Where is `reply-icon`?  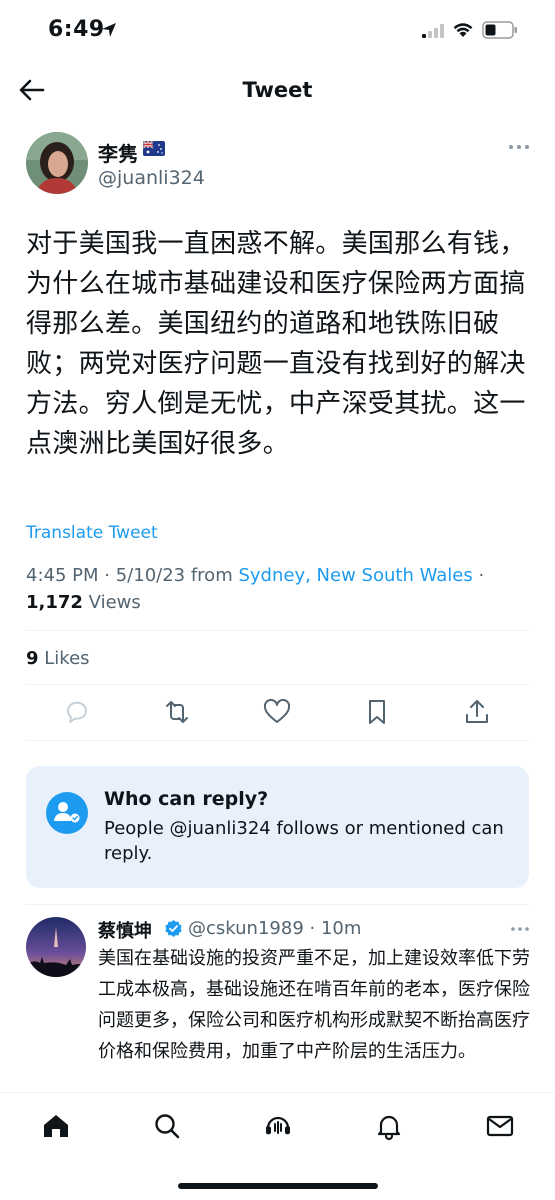 reply-icon is located at coordinates (77, 712).